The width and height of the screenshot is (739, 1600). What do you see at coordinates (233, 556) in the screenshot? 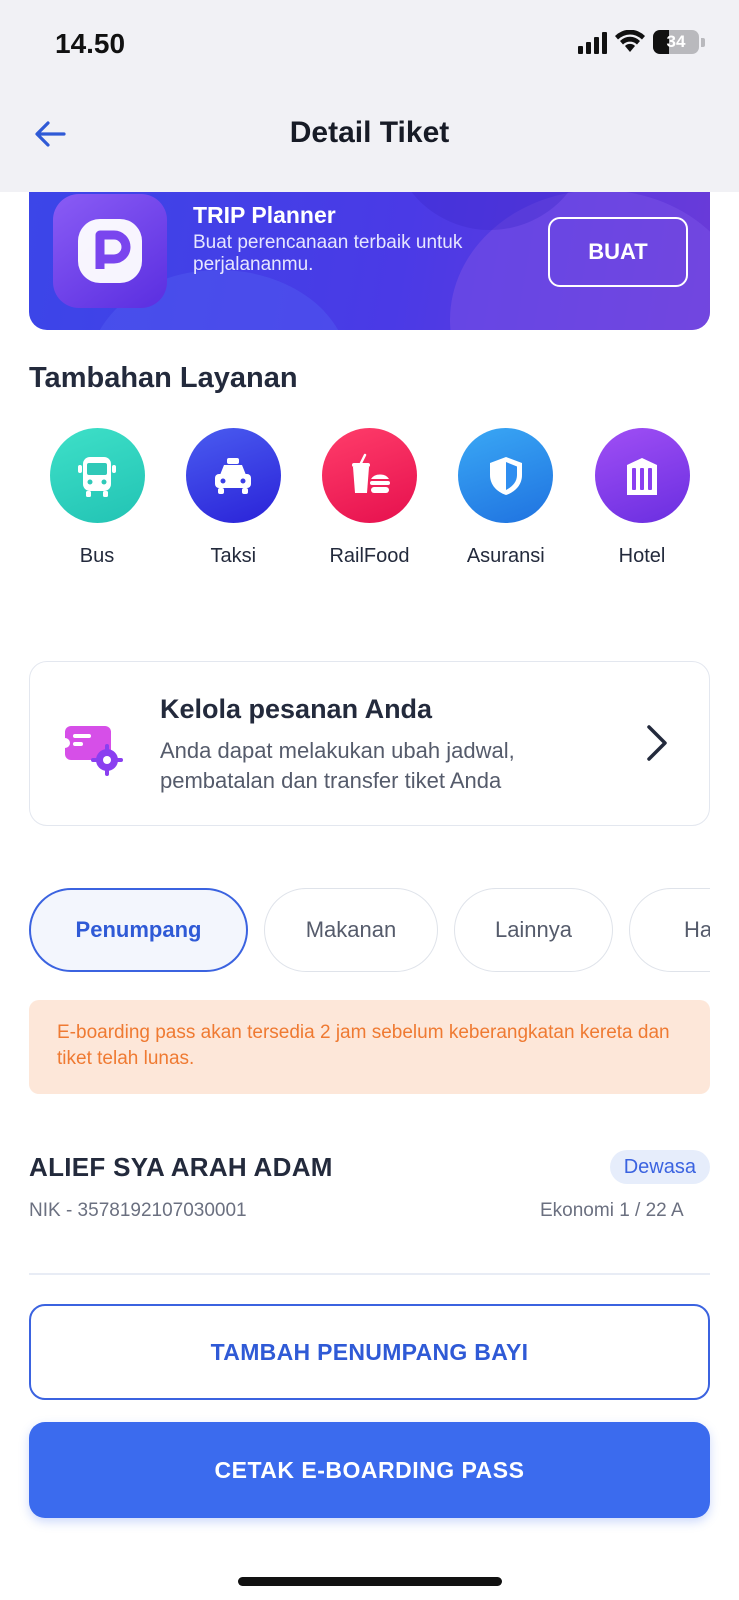
I see `service-label: Taksi` at bounding box center [233, 556].